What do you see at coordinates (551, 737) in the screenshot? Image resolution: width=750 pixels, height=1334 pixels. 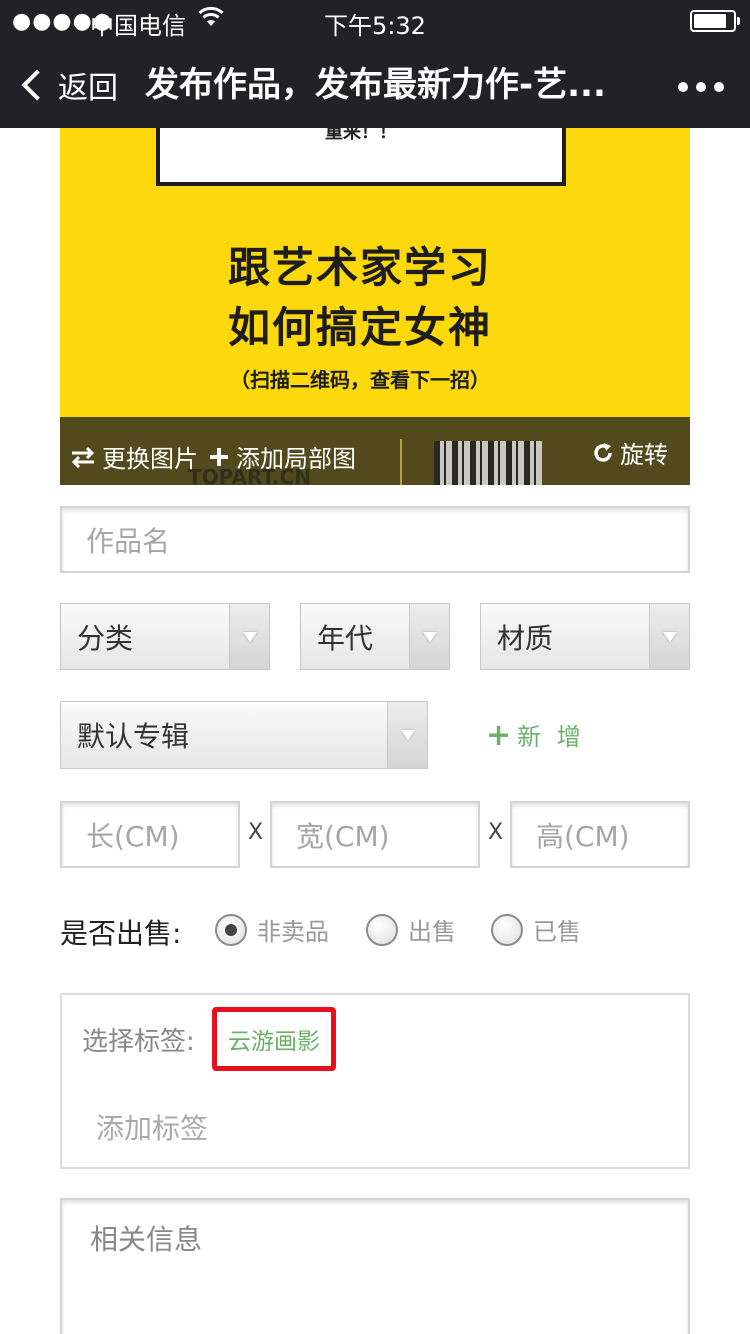 I see `add-album-label: 新 增` at bounding box center [551, 737].